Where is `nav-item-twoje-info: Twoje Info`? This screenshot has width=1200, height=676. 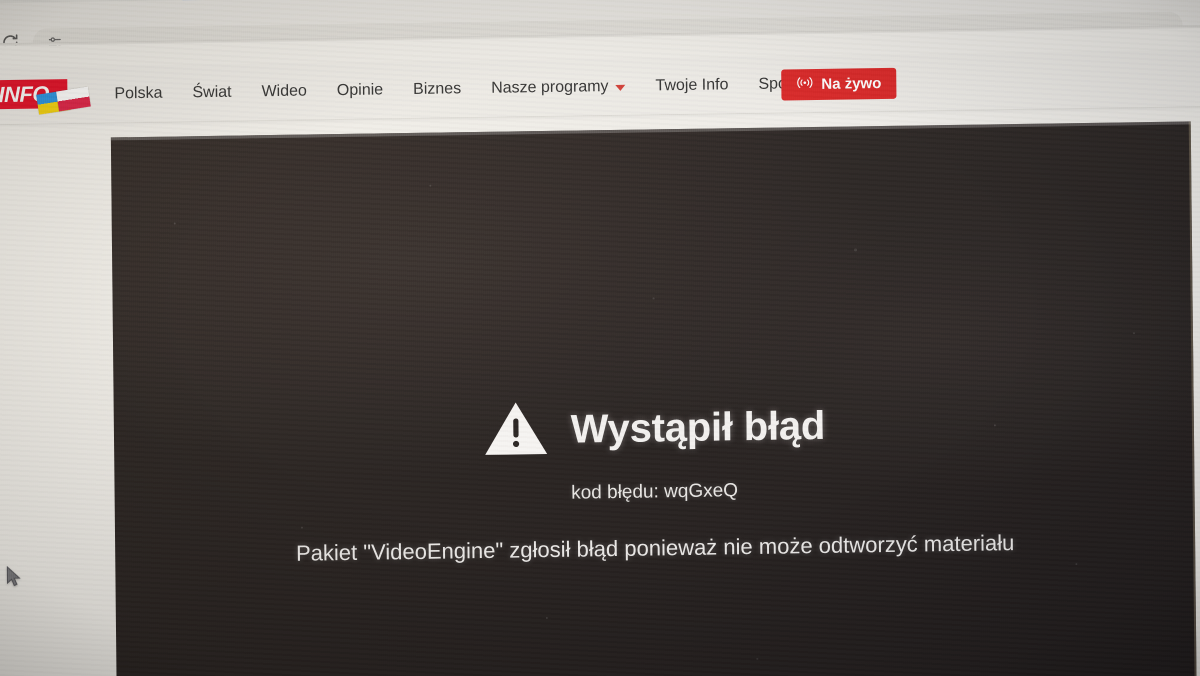 nav-item-twoje-info: Twoje Info is located at coordinates (691, 86).